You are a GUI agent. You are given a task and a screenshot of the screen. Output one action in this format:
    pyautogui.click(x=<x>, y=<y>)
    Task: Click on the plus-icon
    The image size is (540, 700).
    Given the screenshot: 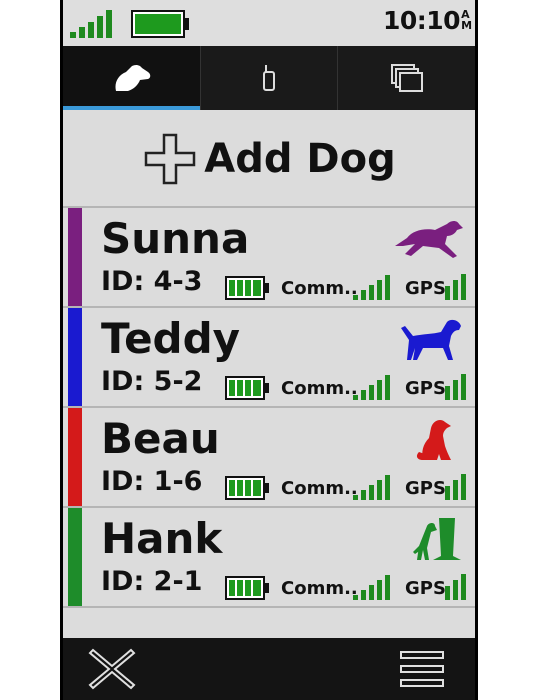 What is the action you would take?
    pyautogui.click(x=170, y=159)
    